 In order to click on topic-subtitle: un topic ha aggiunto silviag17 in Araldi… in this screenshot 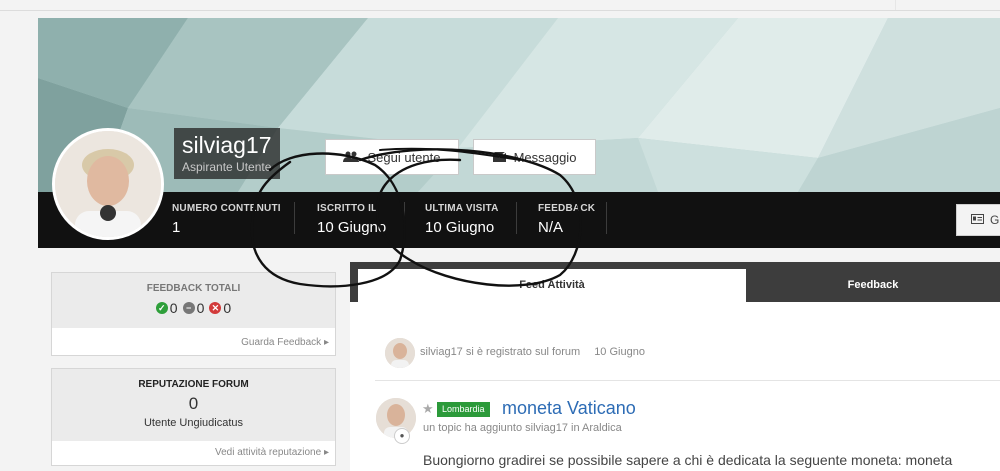, I will do `click(522, 428)`.